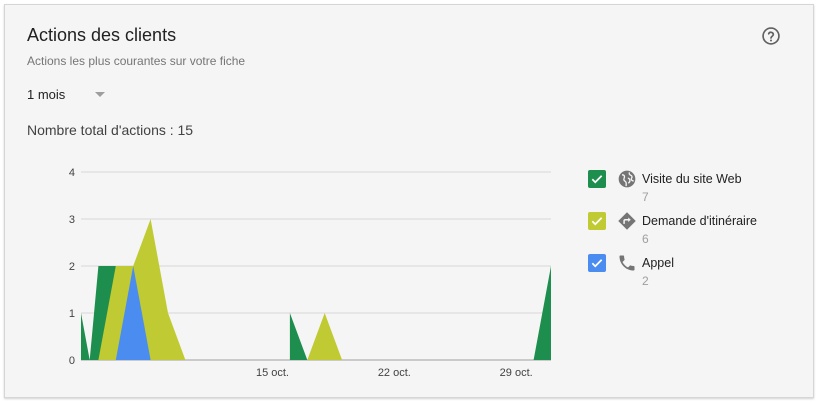  I want to click on directions-icon, so click(627, 221).